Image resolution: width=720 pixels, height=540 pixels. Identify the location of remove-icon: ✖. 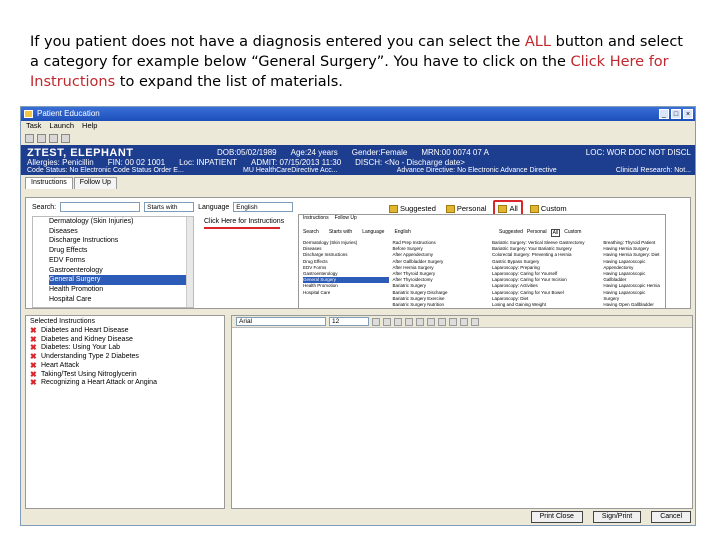
(34, 383).